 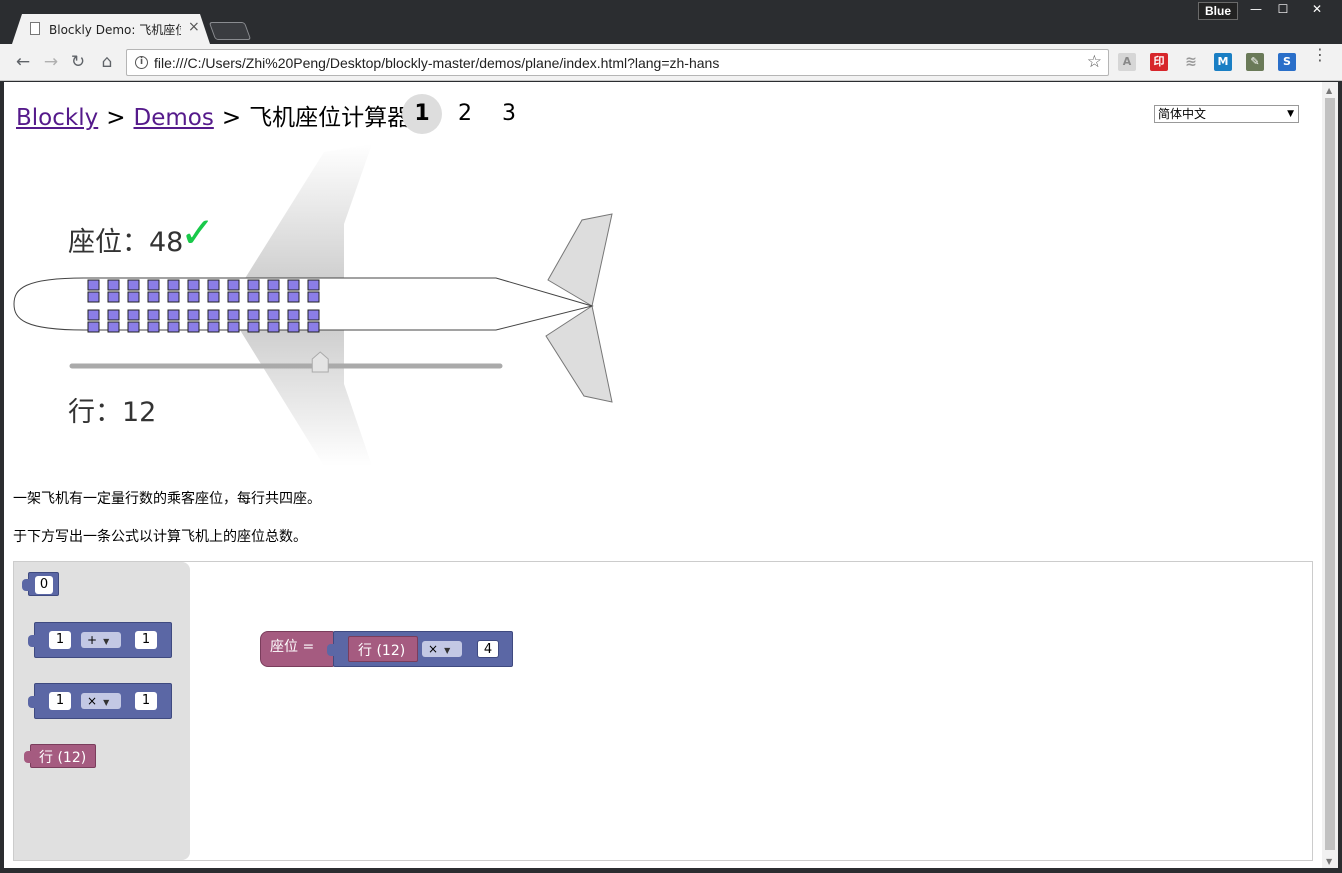 What do you see at coordinates (44, 585) in the screenshot?
I see `number-field: 0` at bounding box center [44, 585].